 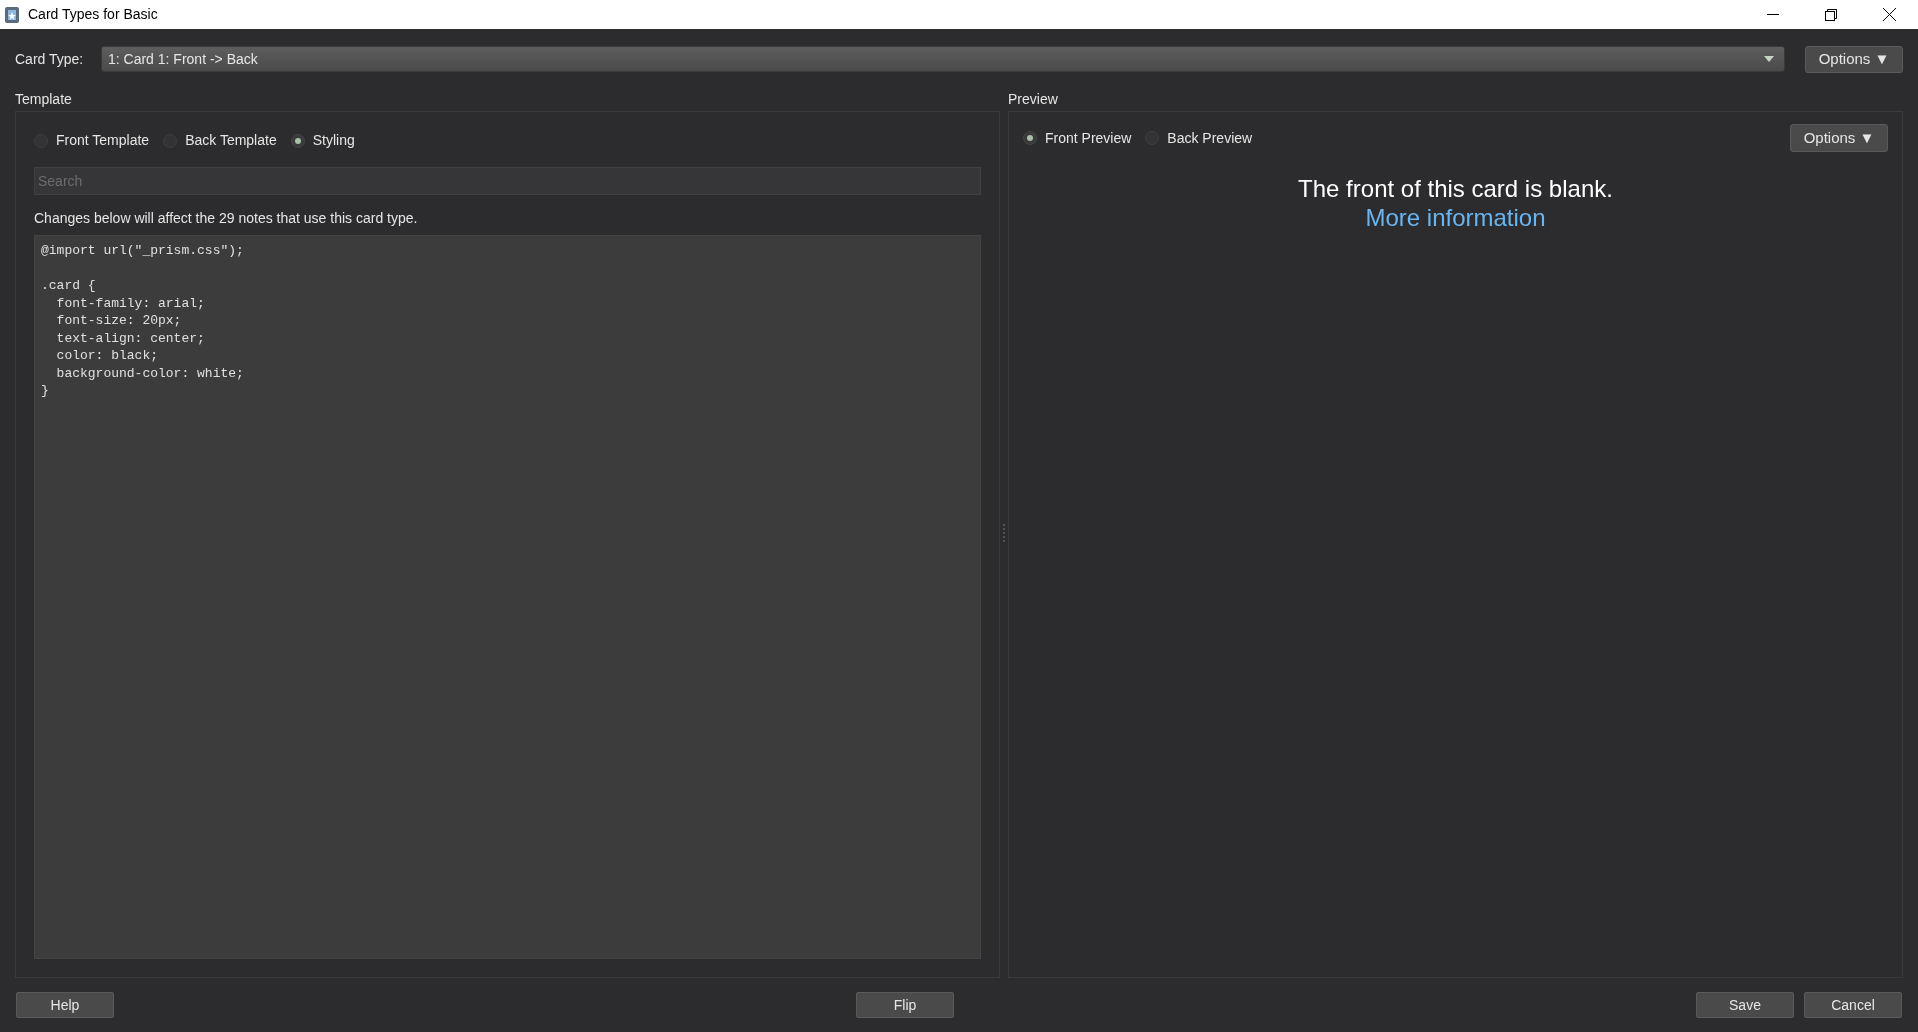 I want to click on window-title: Card Types for Basic, so click(x=93, y=14).